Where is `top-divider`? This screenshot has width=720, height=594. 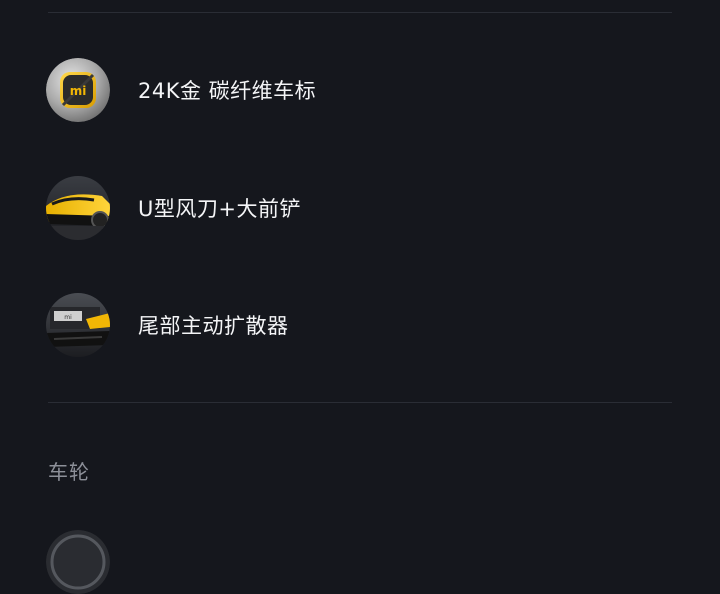
top-divider is located at coordinates (360, 12).